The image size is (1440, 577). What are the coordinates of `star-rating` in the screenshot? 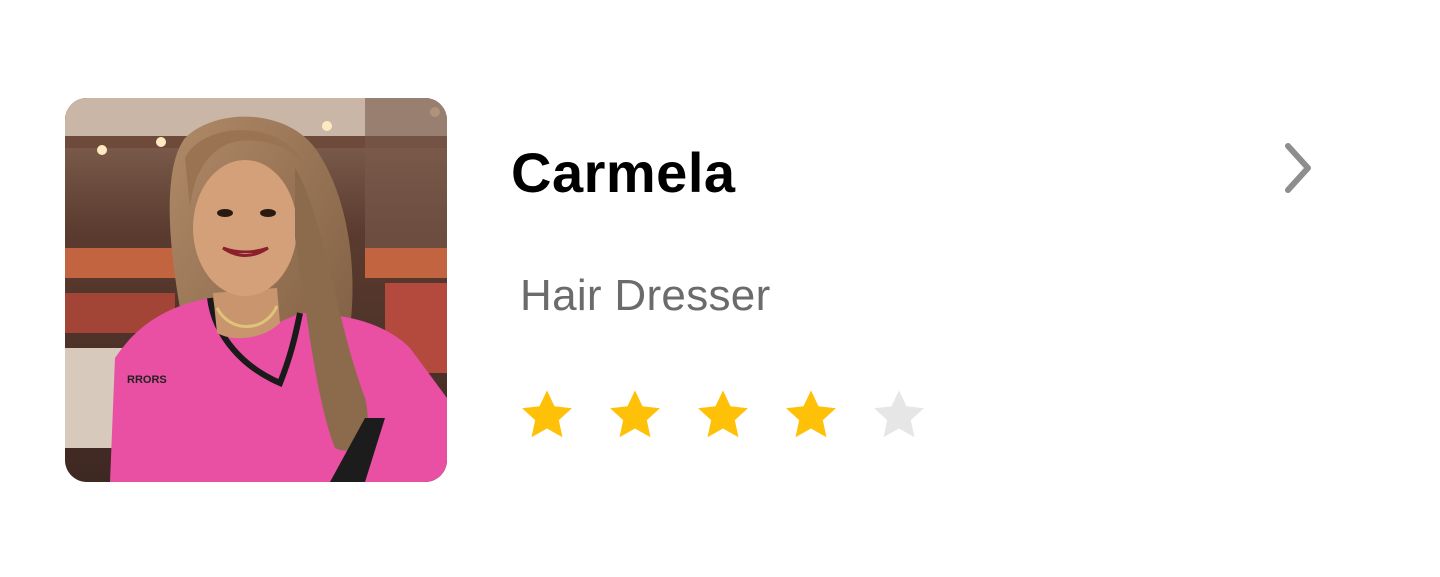 It's located at (723, 415).